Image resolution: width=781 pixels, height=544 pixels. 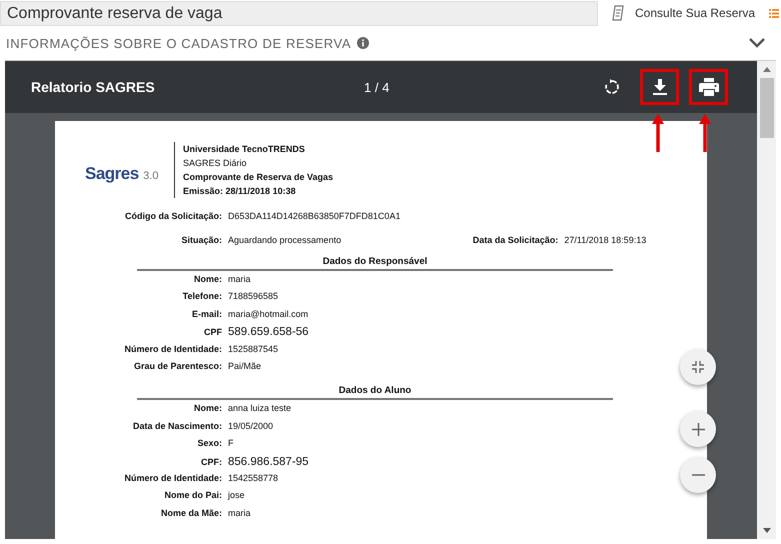 What do you see at coordinates (314, 216) in the screenshot?
I see `field-value: D653DA114D14268B63850F7DFD81C0A1` at bounding box center [314, 216].